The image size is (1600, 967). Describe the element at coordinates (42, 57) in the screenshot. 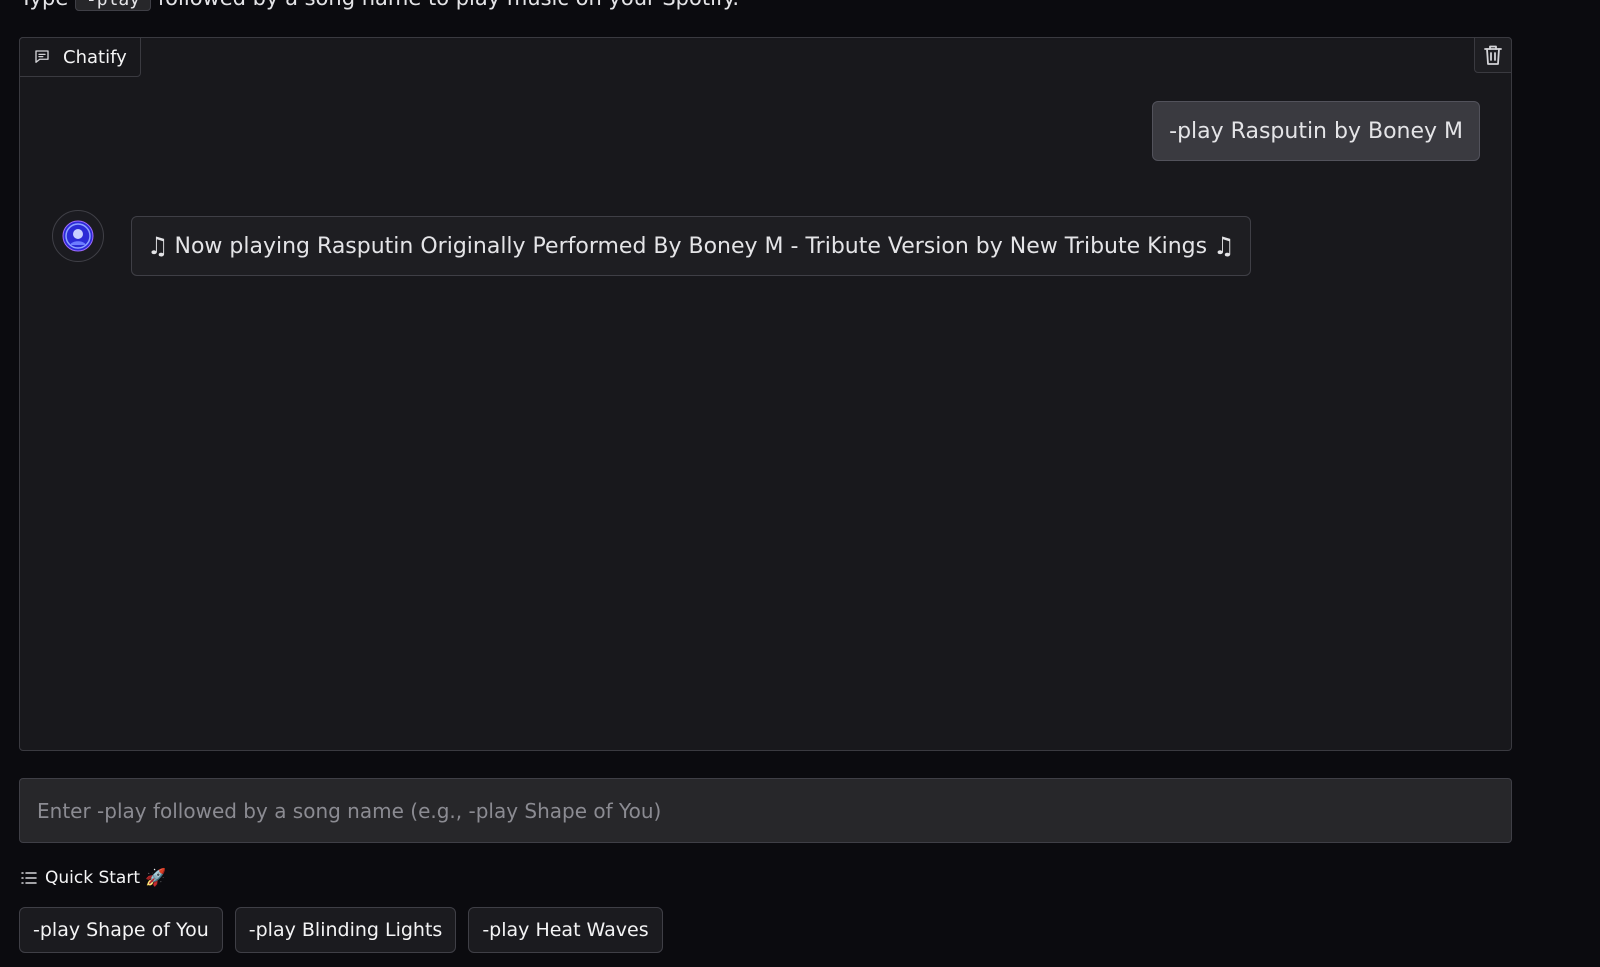

I see `chat-bubble-icon` at that location.